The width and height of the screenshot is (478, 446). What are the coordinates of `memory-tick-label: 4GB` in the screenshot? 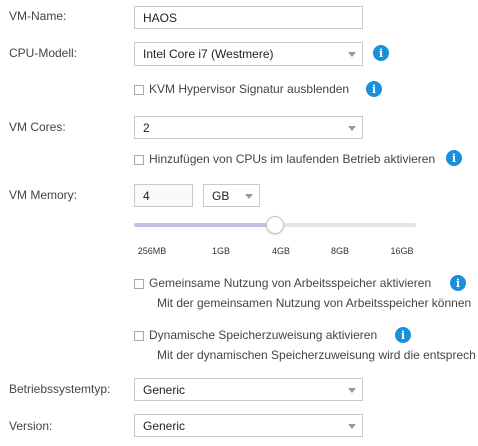 It's located at (281, 251).